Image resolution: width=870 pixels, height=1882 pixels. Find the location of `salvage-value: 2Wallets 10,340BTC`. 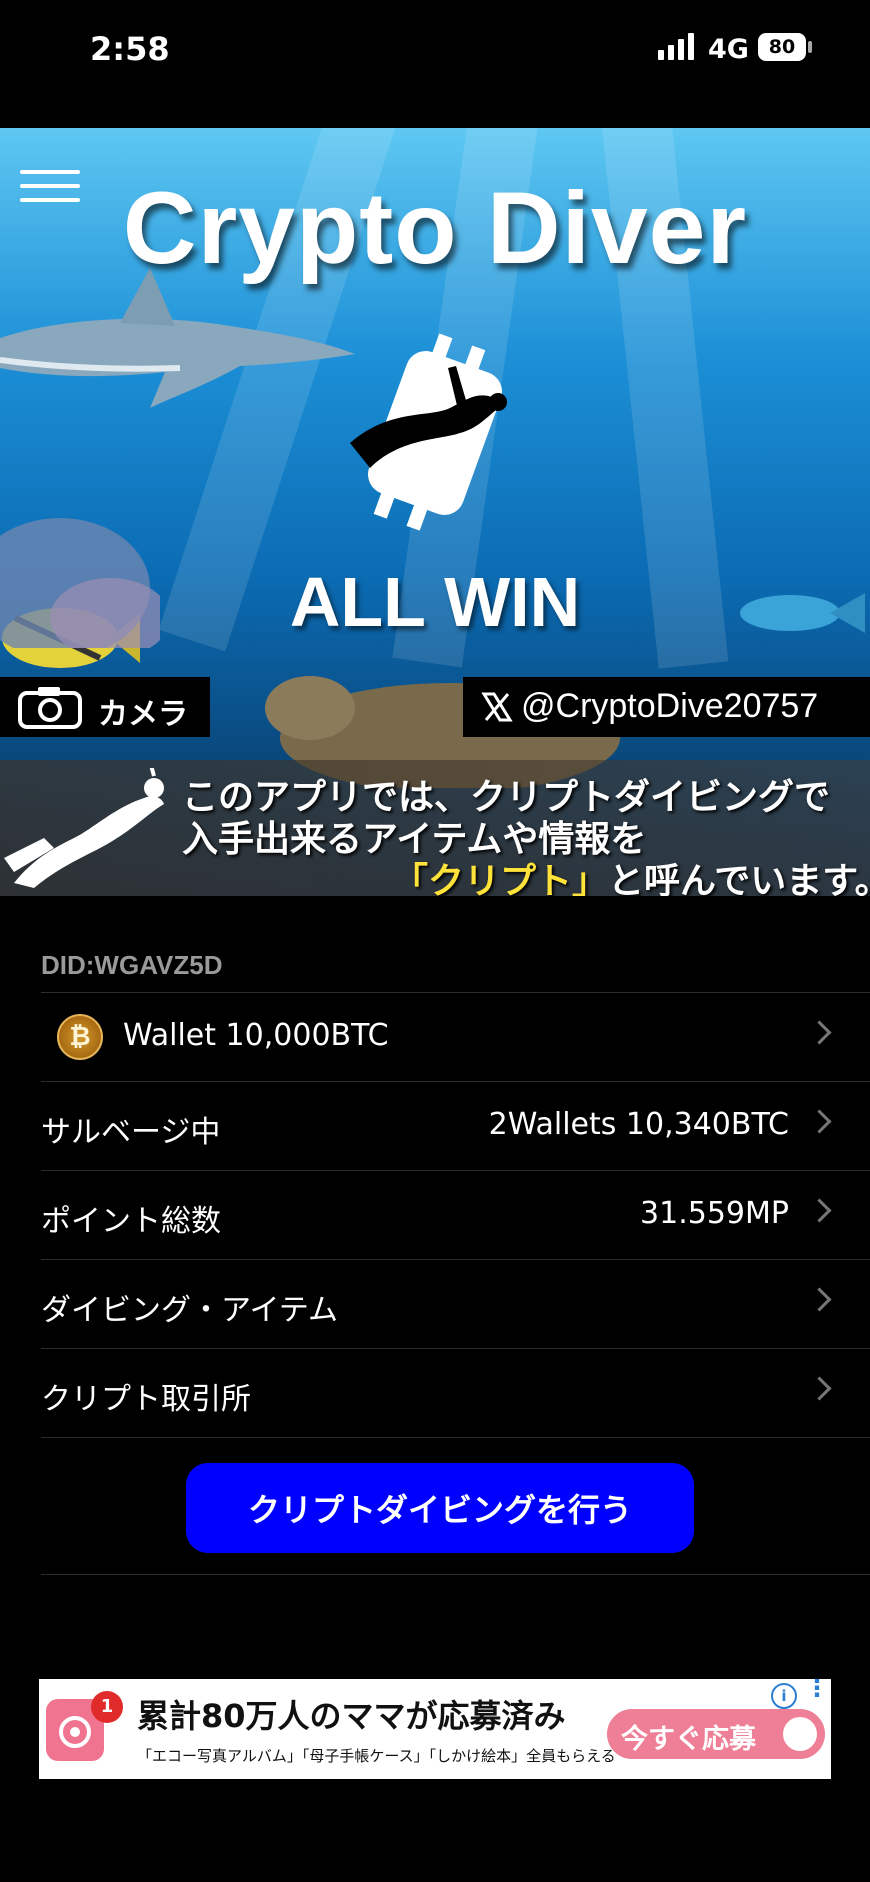

salvage-value: 2Wallets 10,340BTC is located at coordinates (638, 1124).